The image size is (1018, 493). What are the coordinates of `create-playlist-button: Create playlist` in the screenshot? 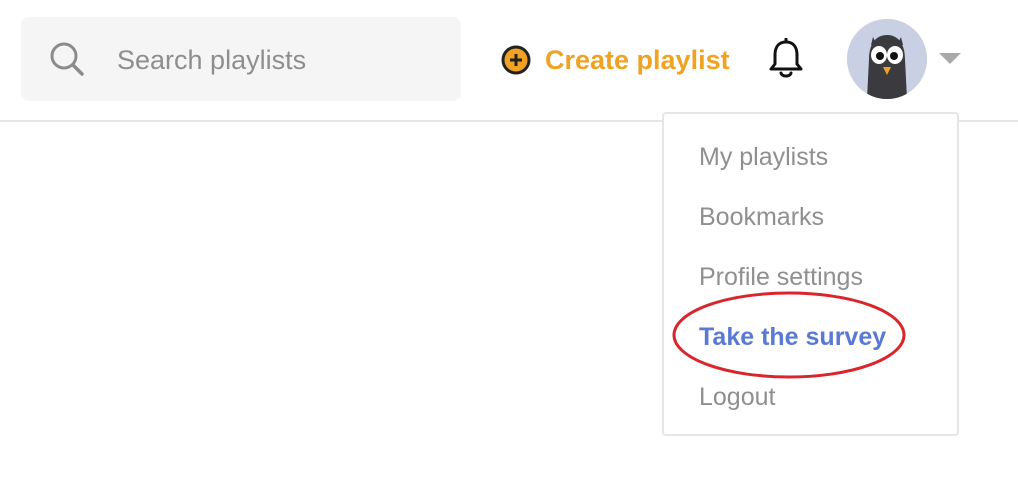 It's located at (615, 60).